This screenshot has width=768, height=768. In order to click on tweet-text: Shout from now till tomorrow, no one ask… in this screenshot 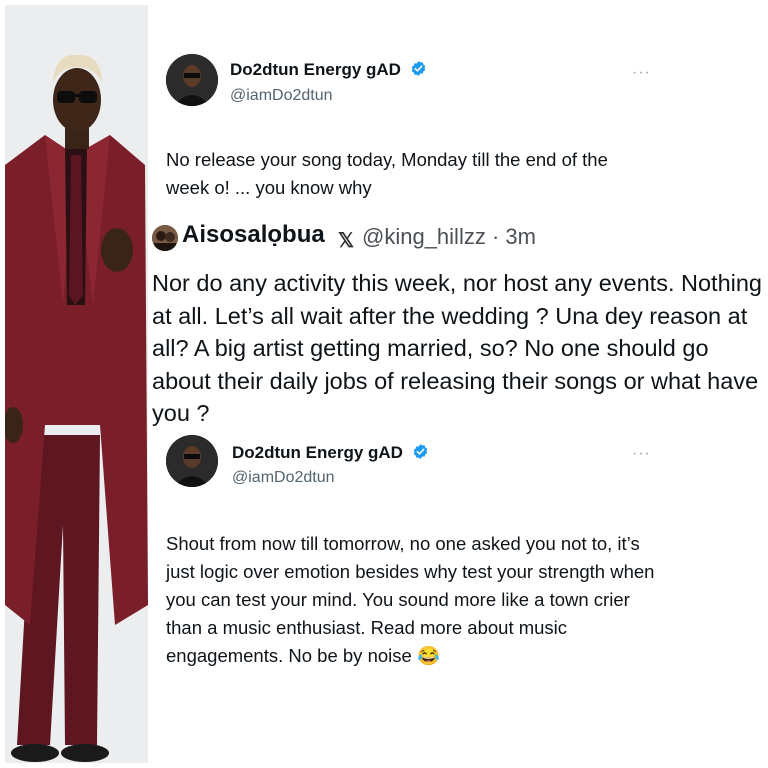, I will do `click(410, 599)`.